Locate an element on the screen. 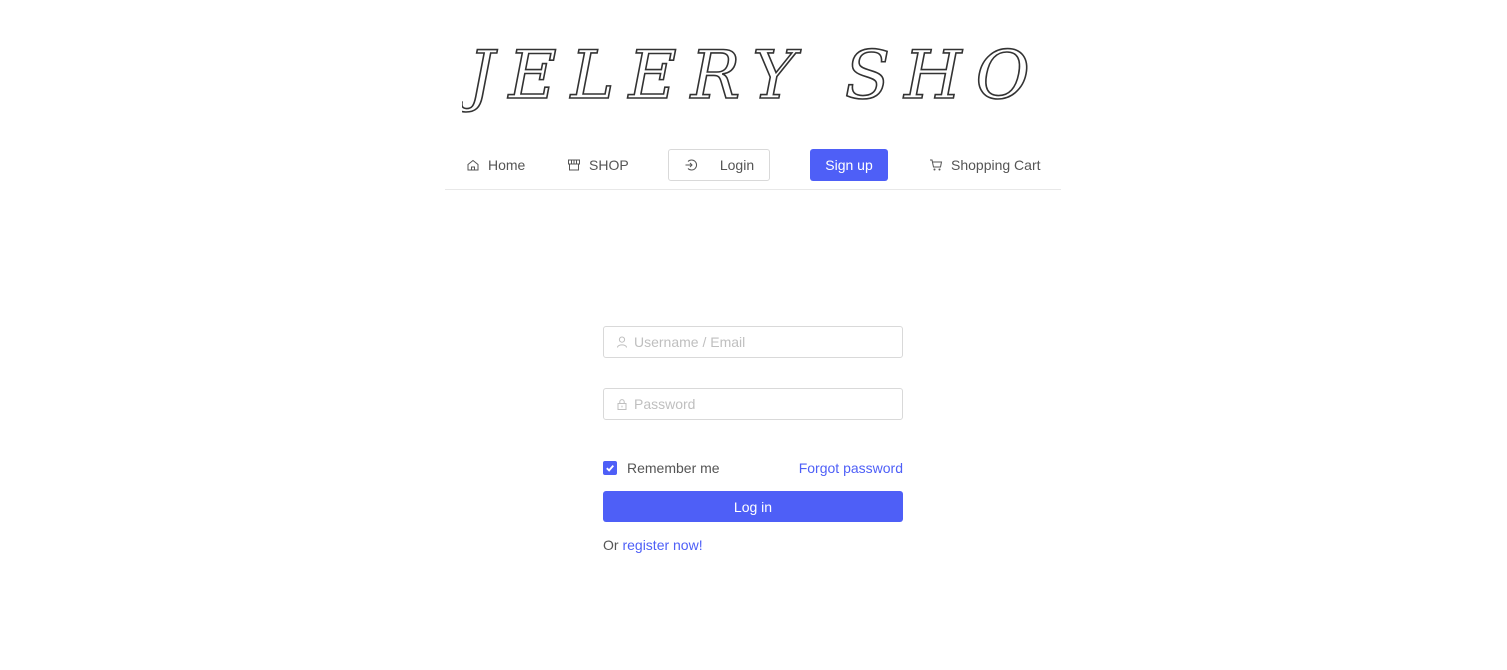 The height and width of the screenshot is (670, 1507). user-icon is located at coordinates (622, 342).